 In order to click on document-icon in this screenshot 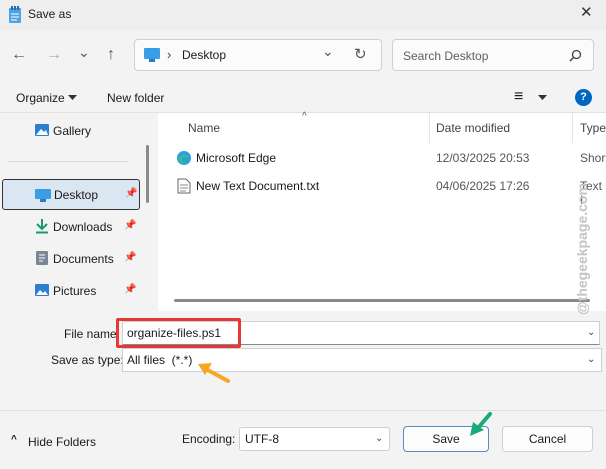, I will do `click(42, 258)`.